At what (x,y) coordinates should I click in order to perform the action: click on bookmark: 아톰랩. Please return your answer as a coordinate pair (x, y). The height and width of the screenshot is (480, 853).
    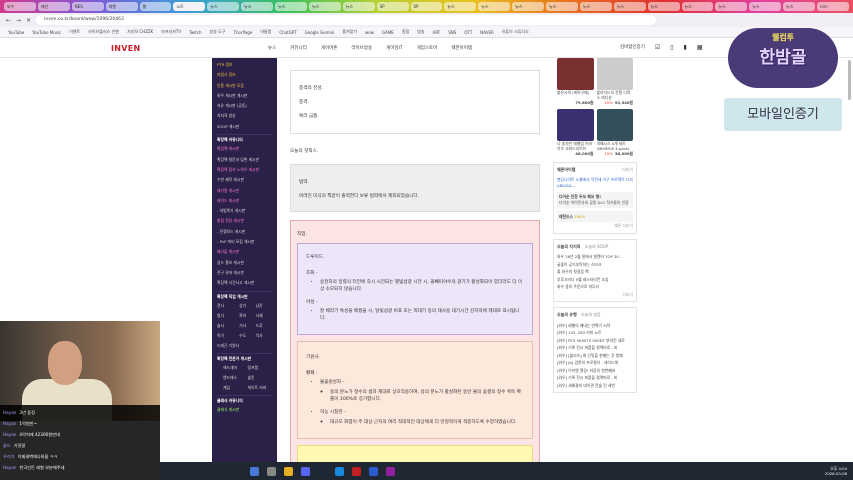
    Looking at the image, I should click on (265, 32).